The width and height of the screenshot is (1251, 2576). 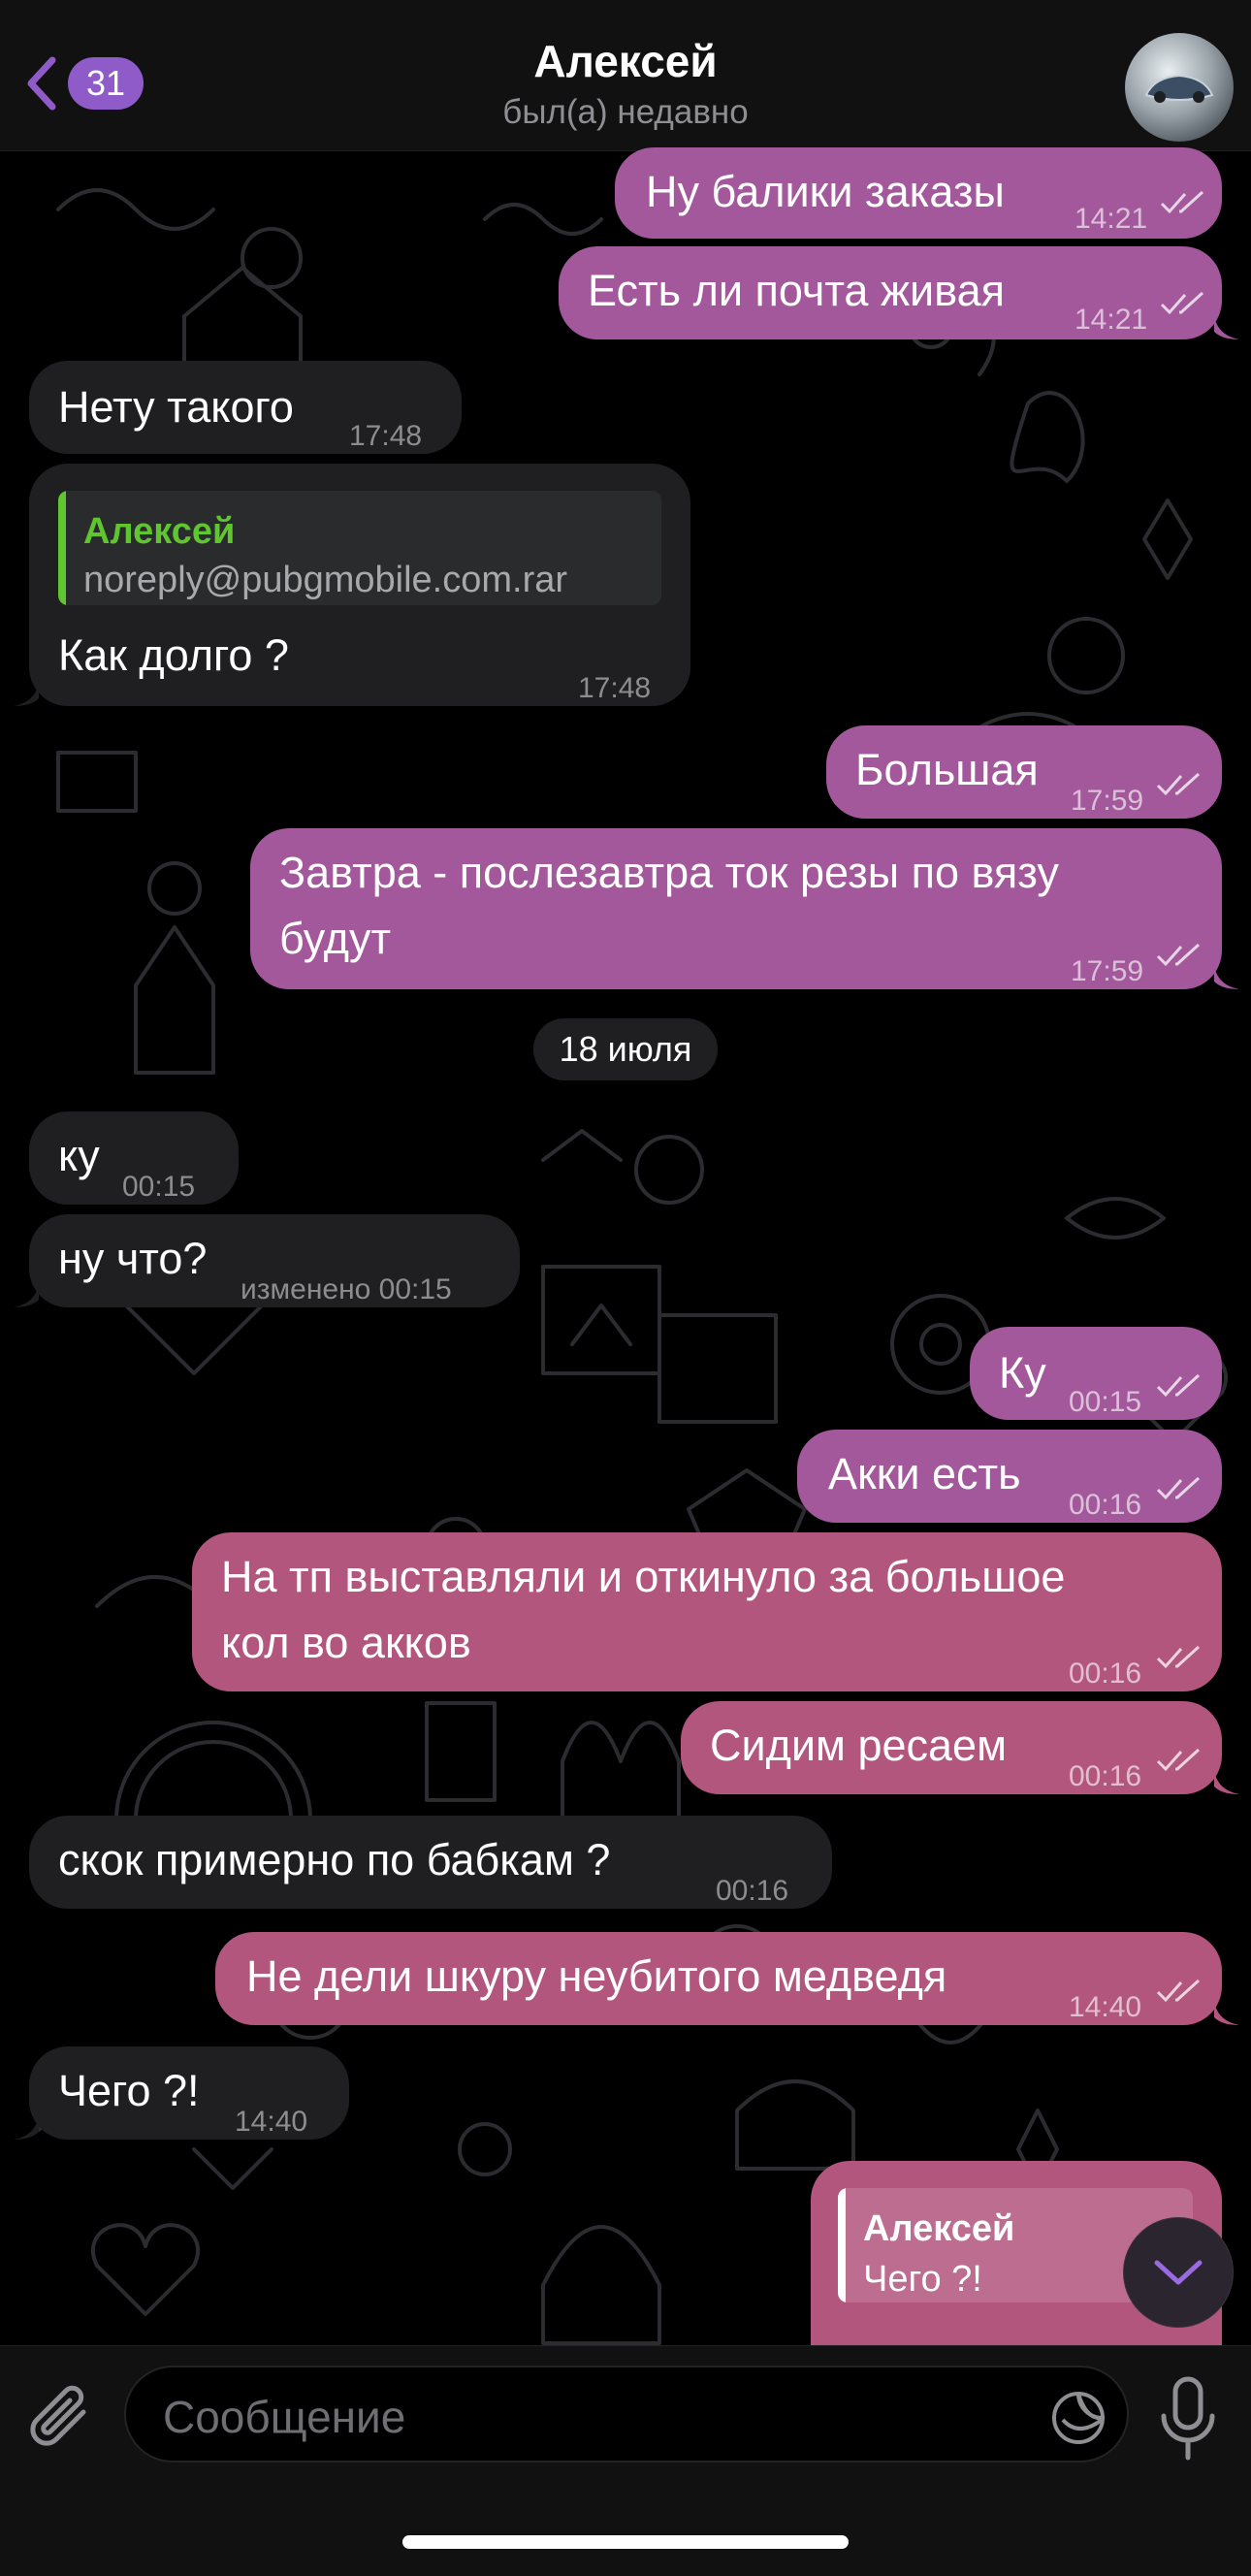 What do you see at coordinates (173, 655) in the screenshot?
I see `message-text: Как долго ?` at bounding box center [173, 655].